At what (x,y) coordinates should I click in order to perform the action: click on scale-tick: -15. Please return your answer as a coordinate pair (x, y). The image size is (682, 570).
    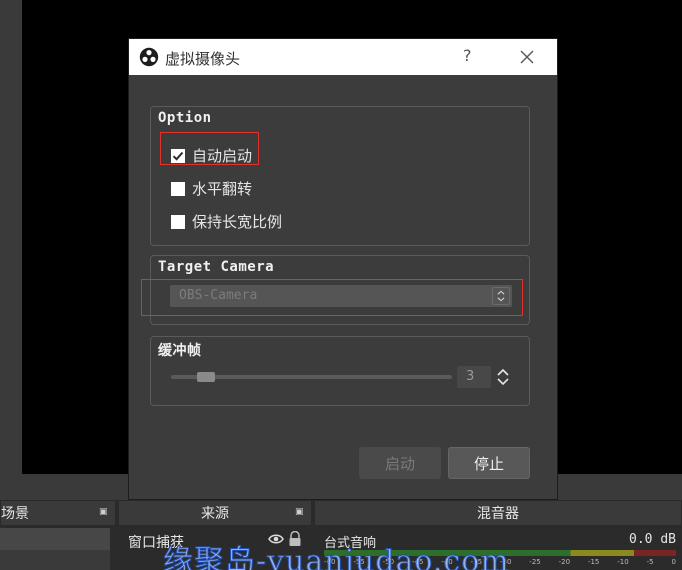
    Looking at the image, I should click on (593, 562).